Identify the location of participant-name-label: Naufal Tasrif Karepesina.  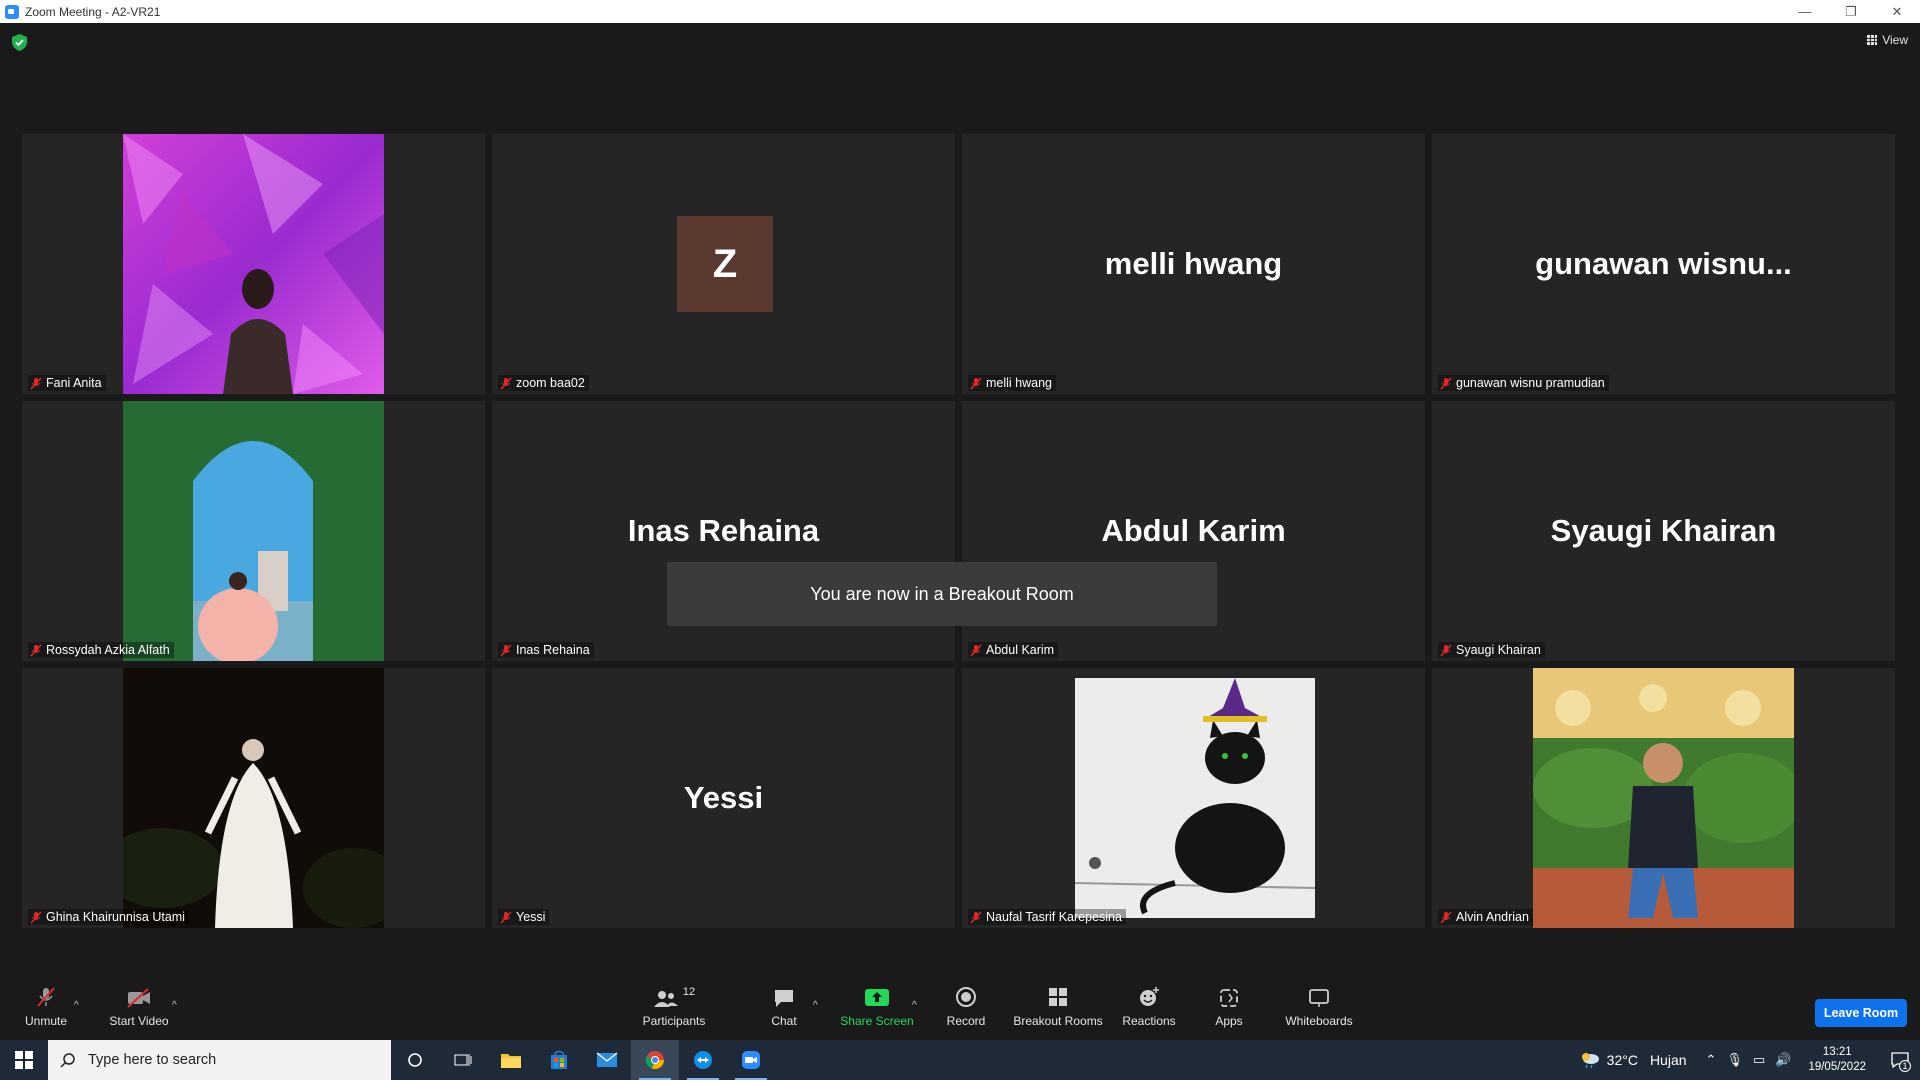
(1047, 917).